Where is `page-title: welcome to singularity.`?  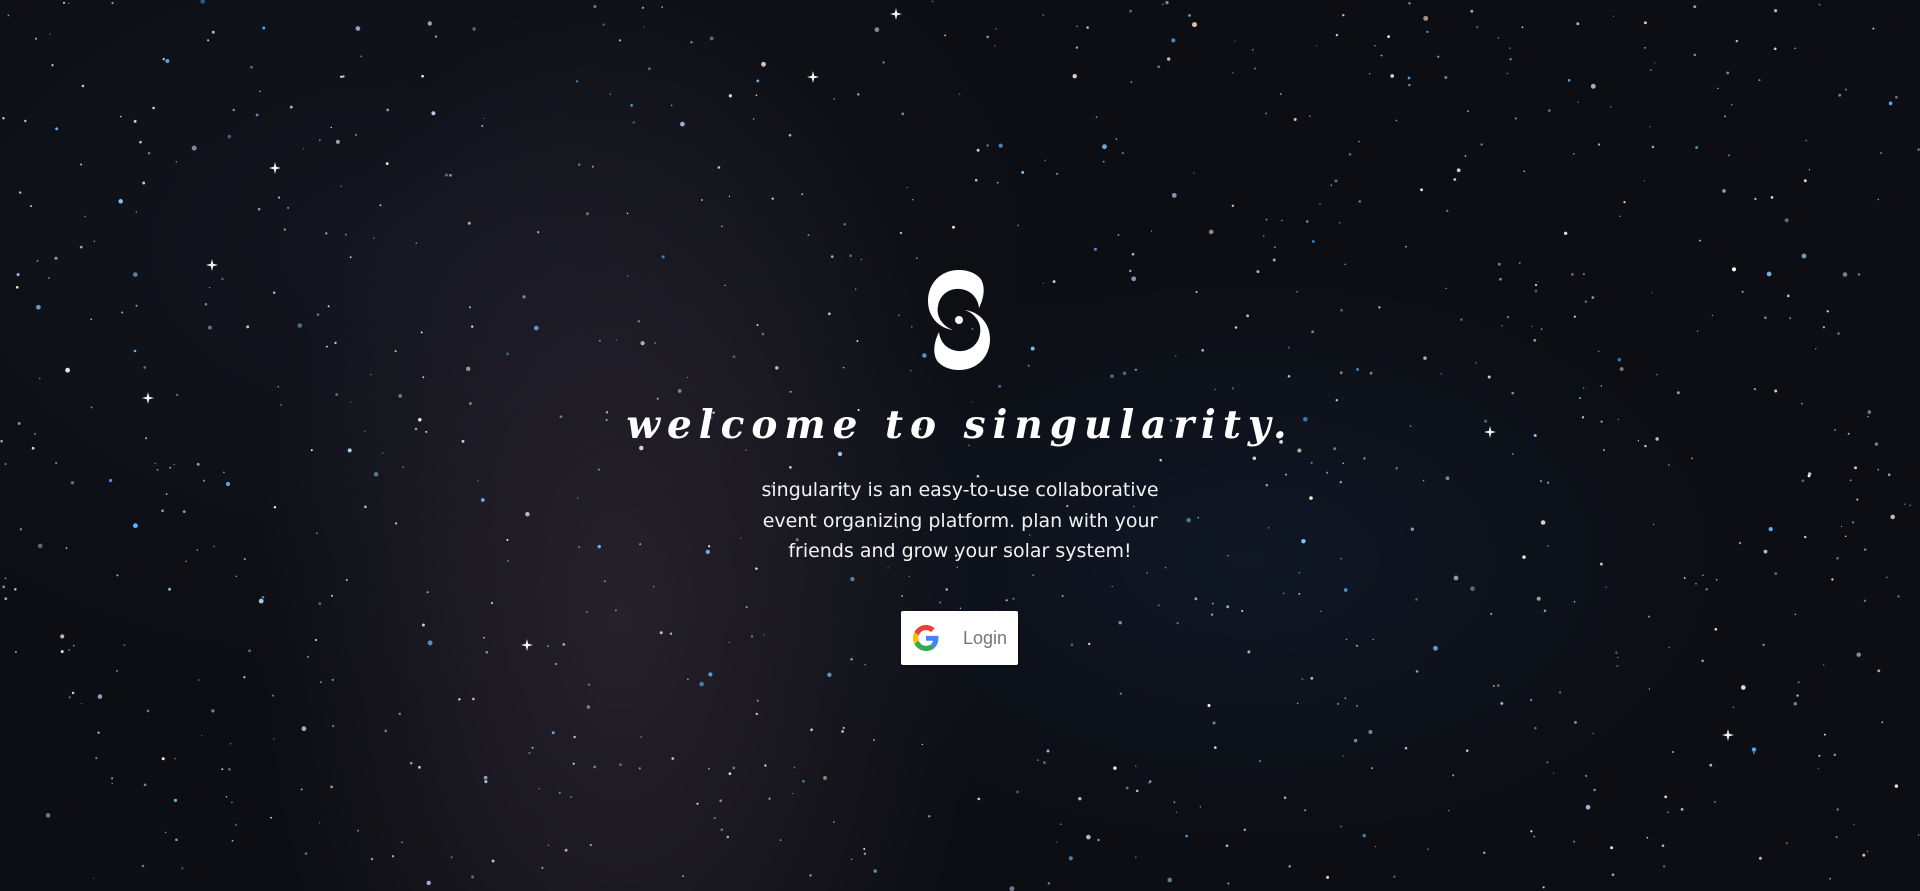 page-title: welcome to singularity. is located at coordinates (960, 425).